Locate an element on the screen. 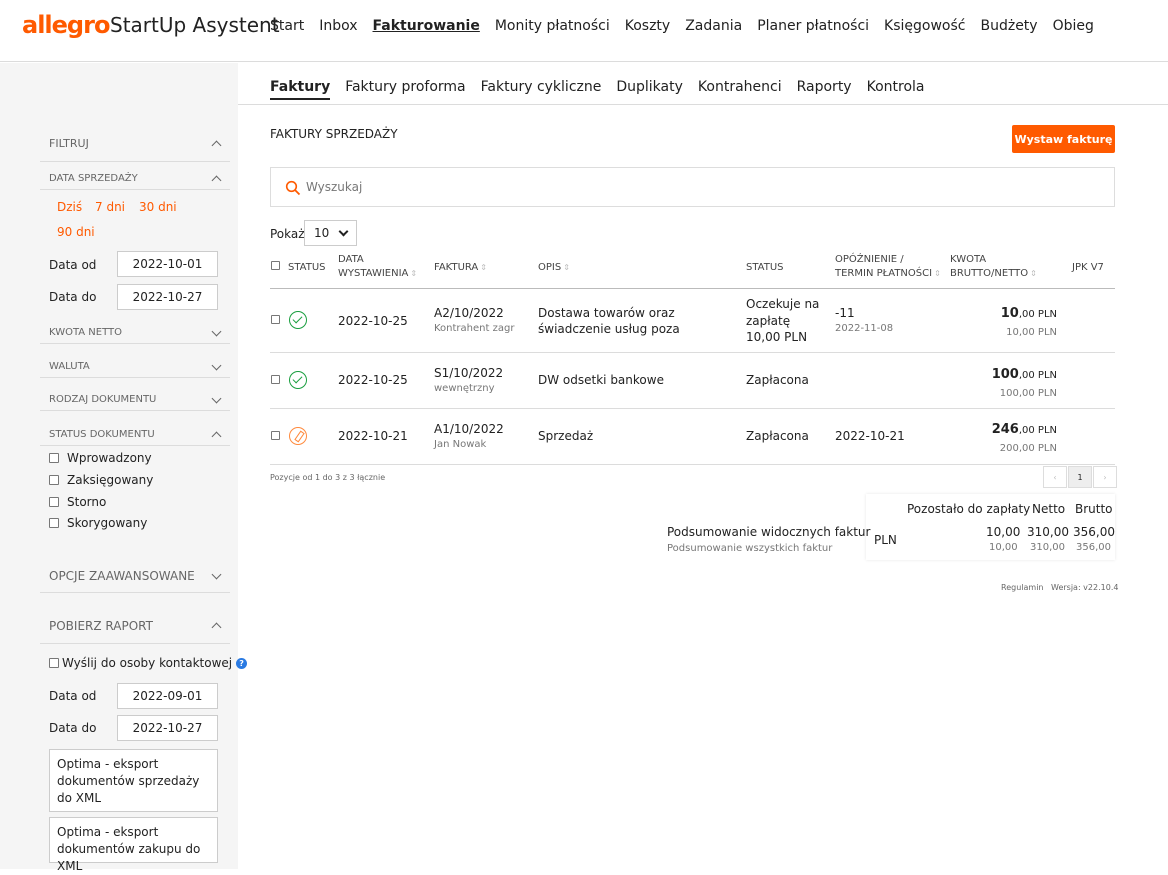  col-description: OPIS ⇕ is located at coordinates (554, 268).